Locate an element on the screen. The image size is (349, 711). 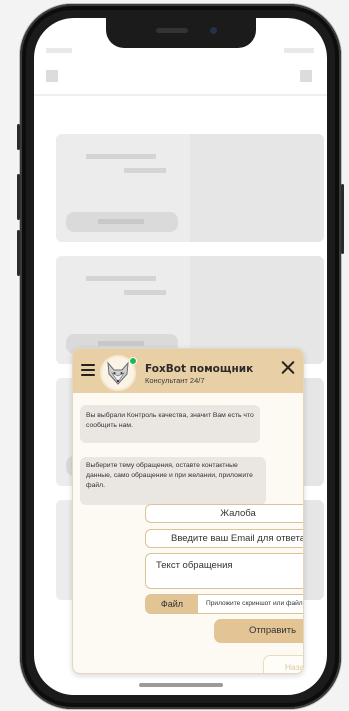
back-button: Назад is located at coordinates (283, 664).